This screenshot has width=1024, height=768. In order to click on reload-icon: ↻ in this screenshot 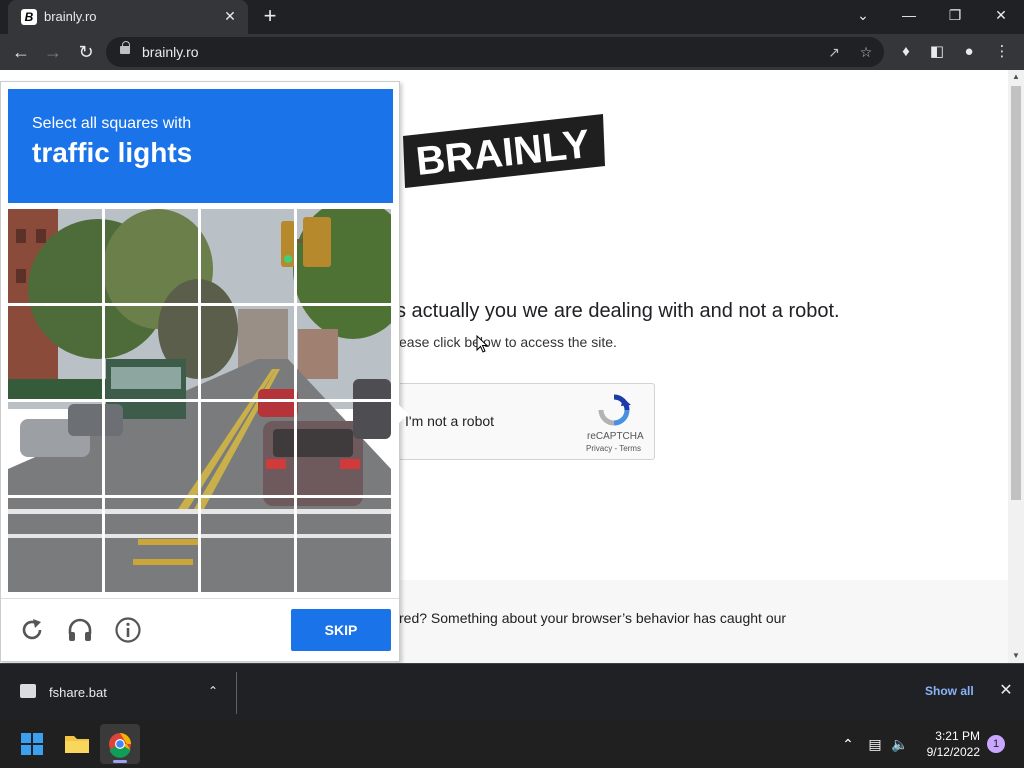, I will do `click(86, 52)`.